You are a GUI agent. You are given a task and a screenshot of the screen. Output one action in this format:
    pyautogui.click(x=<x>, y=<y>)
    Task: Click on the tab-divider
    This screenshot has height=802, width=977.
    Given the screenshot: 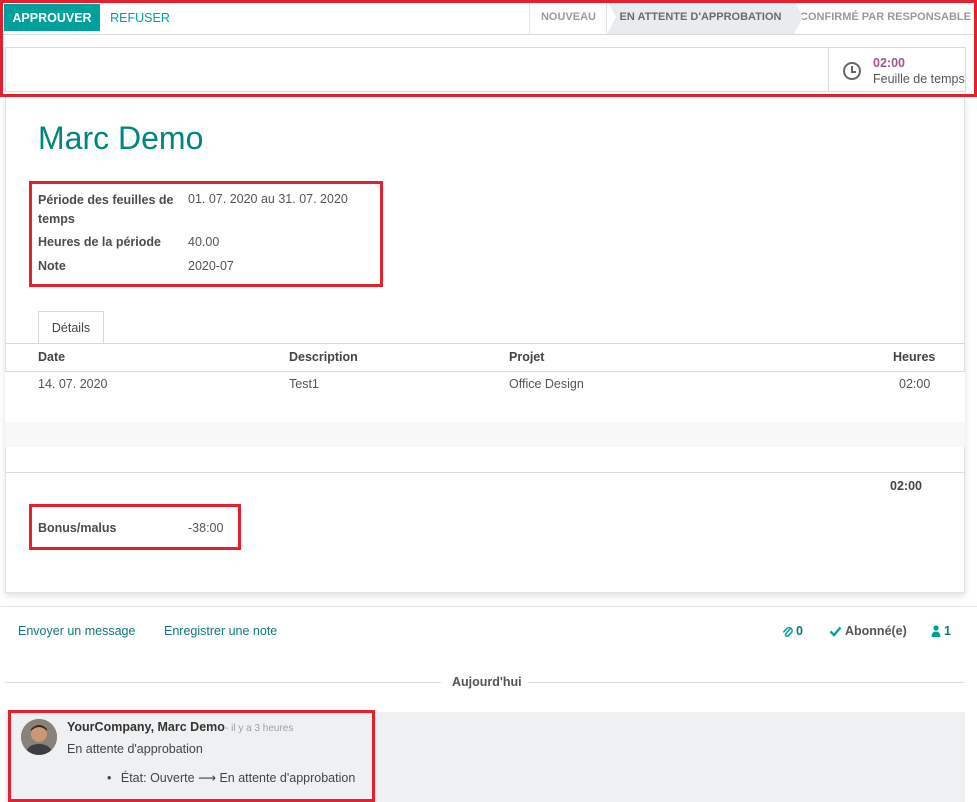 What is the action you would take?
    pyautogui.click(x=485, y=343)
    